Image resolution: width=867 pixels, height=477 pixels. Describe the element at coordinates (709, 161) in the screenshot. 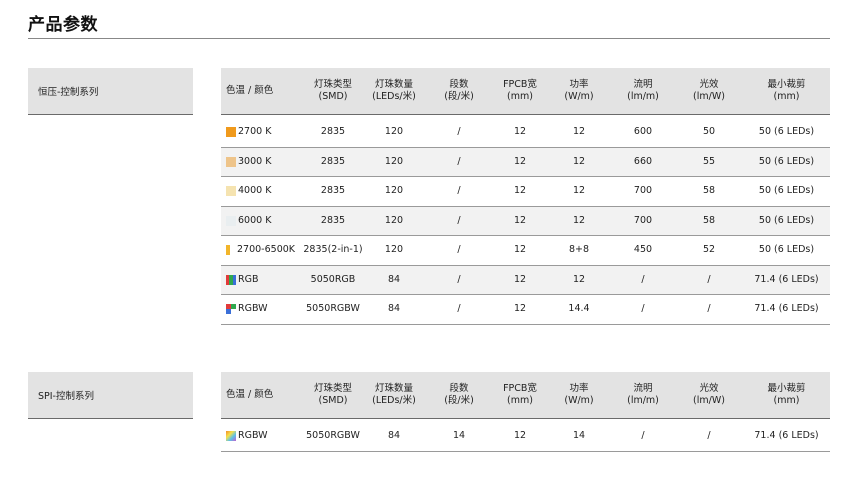

I see `efficacy-cell: 55` at that location.